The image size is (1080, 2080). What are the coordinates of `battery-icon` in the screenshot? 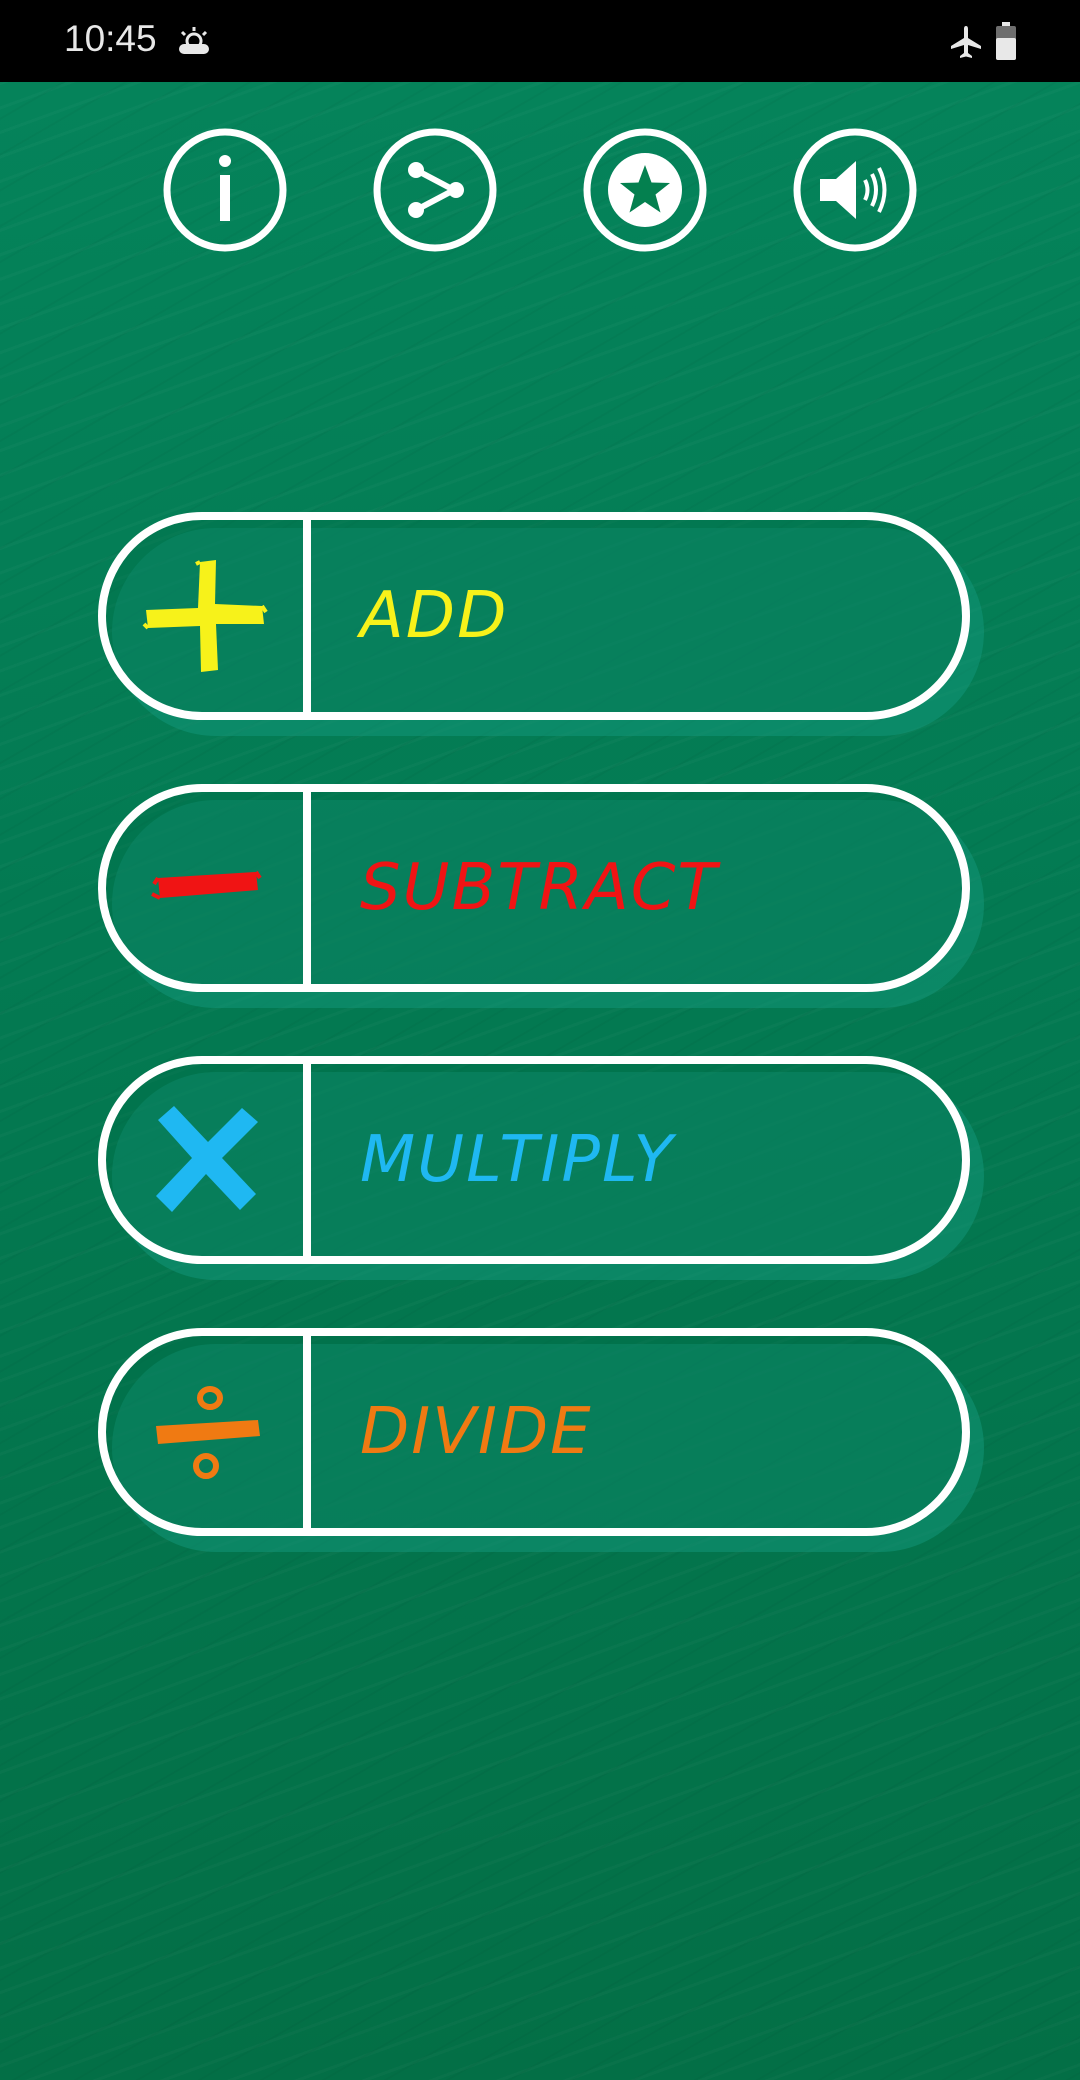 It's located at (1006, 41).